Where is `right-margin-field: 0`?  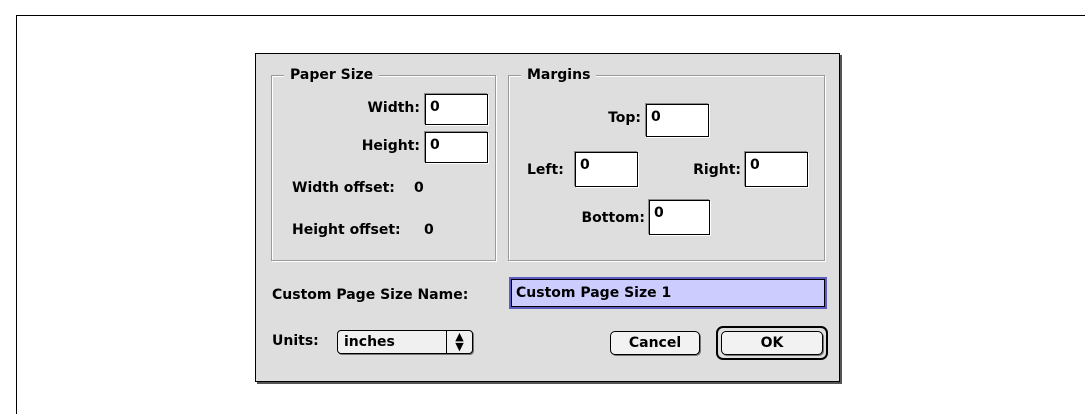 right-margin-field: 0 is located at coordinates (776, 169).